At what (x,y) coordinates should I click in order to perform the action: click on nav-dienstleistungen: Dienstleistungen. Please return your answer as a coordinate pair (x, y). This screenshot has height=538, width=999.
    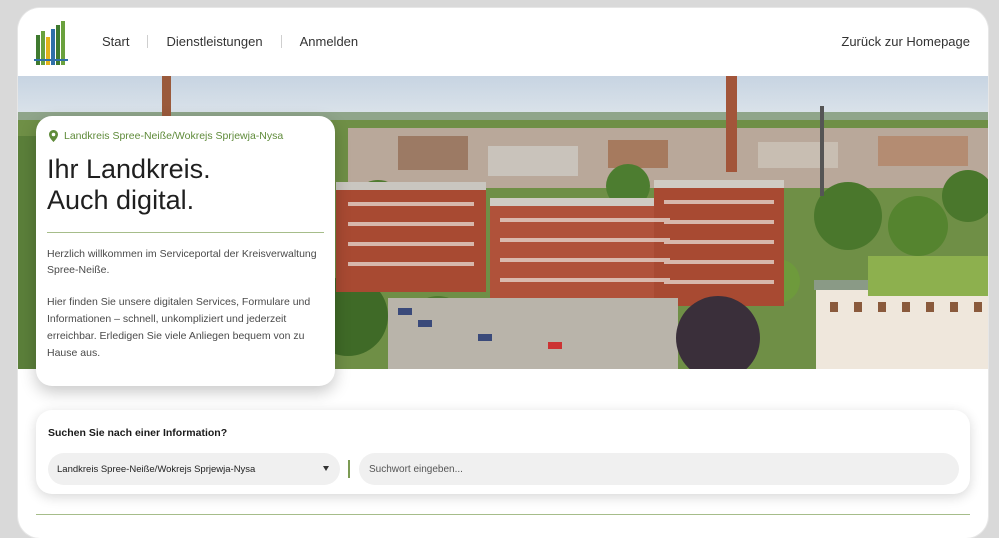
    Looking at the image, I should click on (214, 41).